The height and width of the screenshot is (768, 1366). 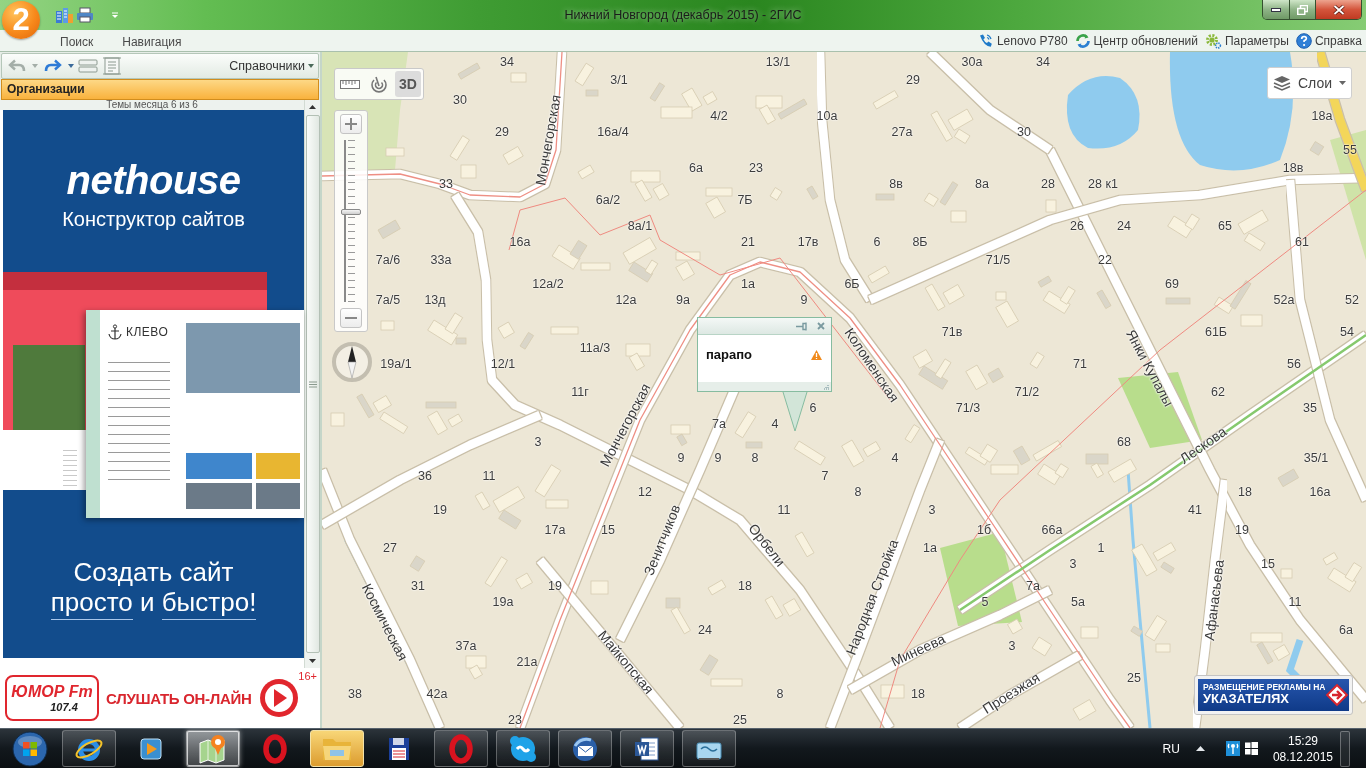 I want to click on house-number: 37а, so click(x=466, y=646).